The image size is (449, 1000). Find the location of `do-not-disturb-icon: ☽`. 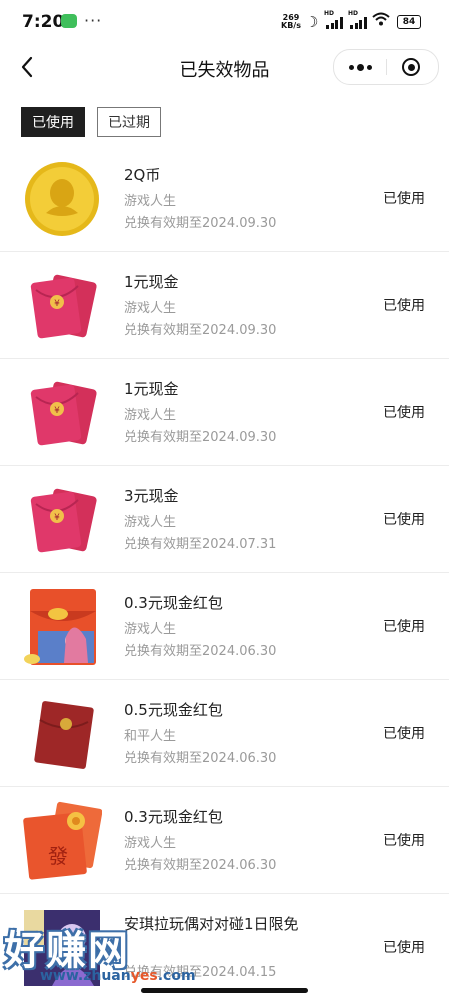

do-not-disturb-icon: ☽ is located at coordinates (312, 22).